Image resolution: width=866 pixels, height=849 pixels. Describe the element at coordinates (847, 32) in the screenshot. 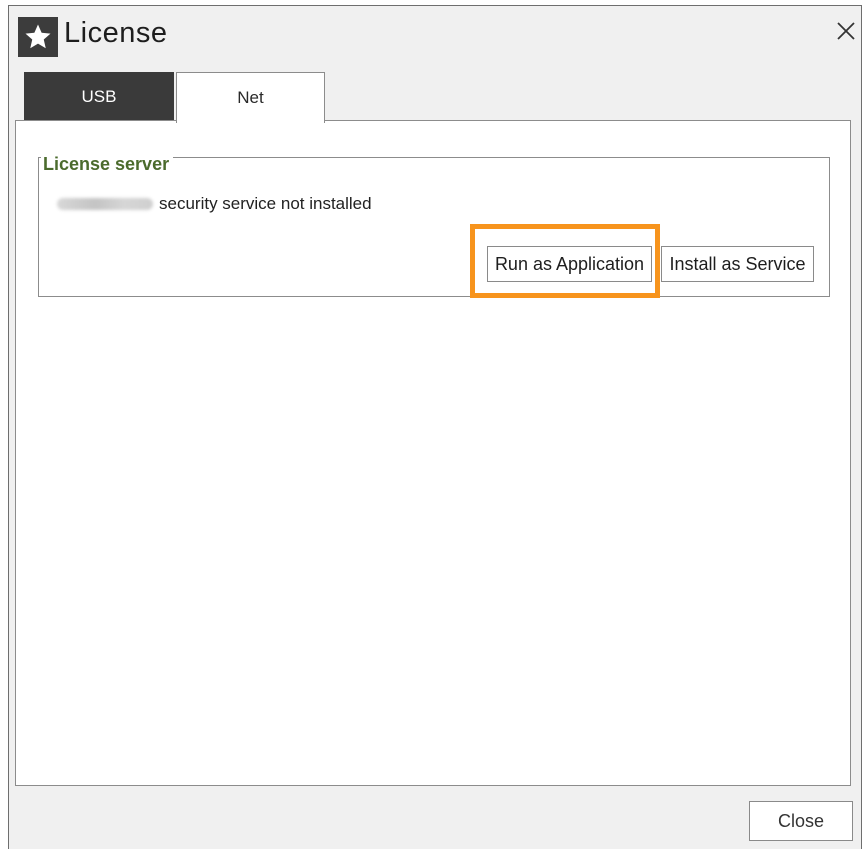

I see `close-icon` at that location.